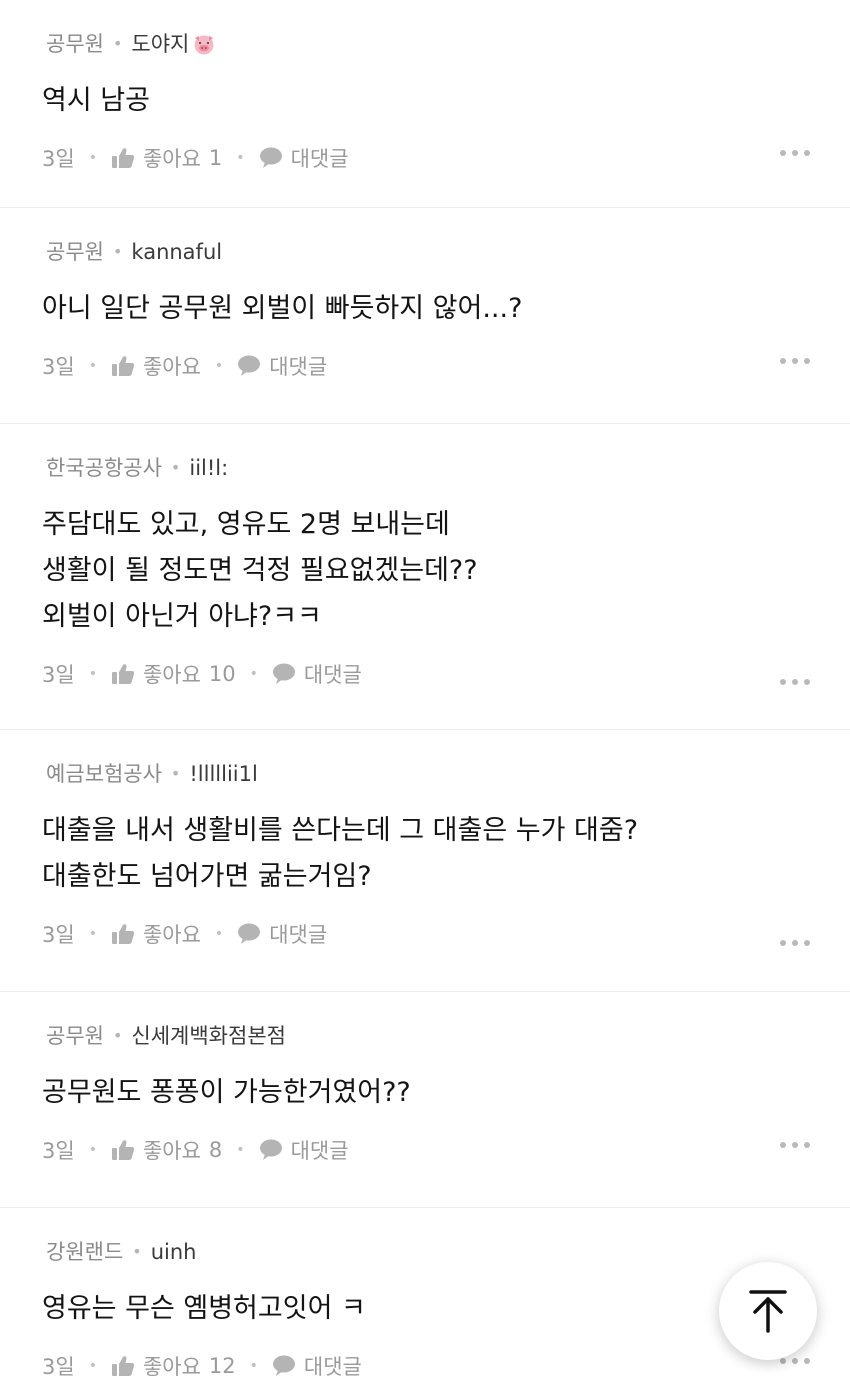 This screenshot has width=850, height=1386. What do you see at coordinates (426, 1366) in the screenshot?
I see `comment-actions: 3일 • 좋아요 12 • 대댓글` at bounding box center [426, 1366].